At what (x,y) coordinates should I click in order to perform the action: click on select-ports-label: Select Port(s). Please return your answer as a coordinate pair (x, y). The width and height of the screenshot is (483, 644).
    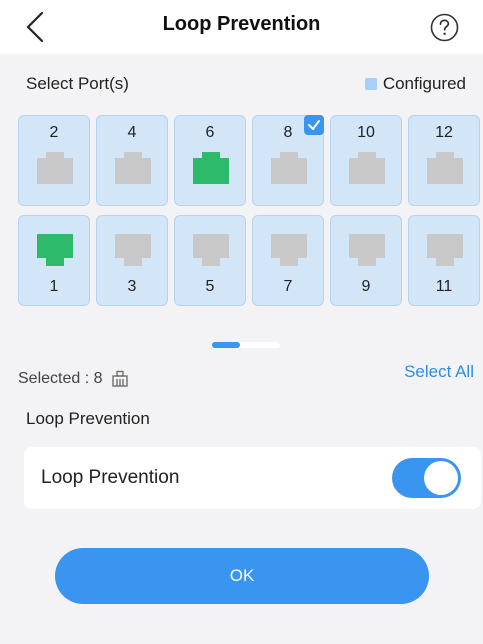
    Looking at the image, I should click on (77, 83).